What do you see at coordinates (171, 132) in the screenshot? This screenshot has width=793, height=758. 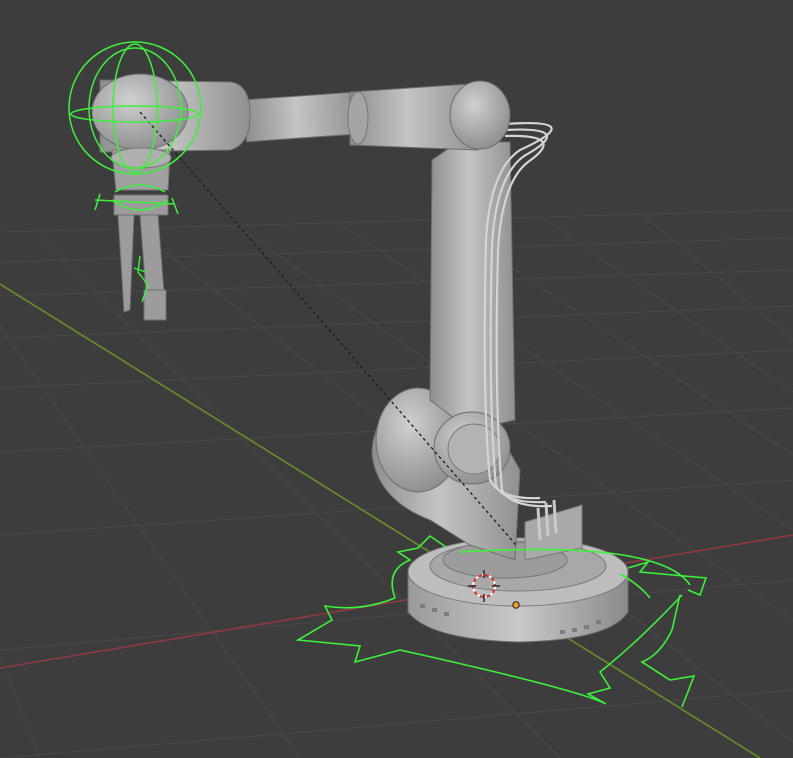 I see `robot-wrist` at bounding box center [171, 132].